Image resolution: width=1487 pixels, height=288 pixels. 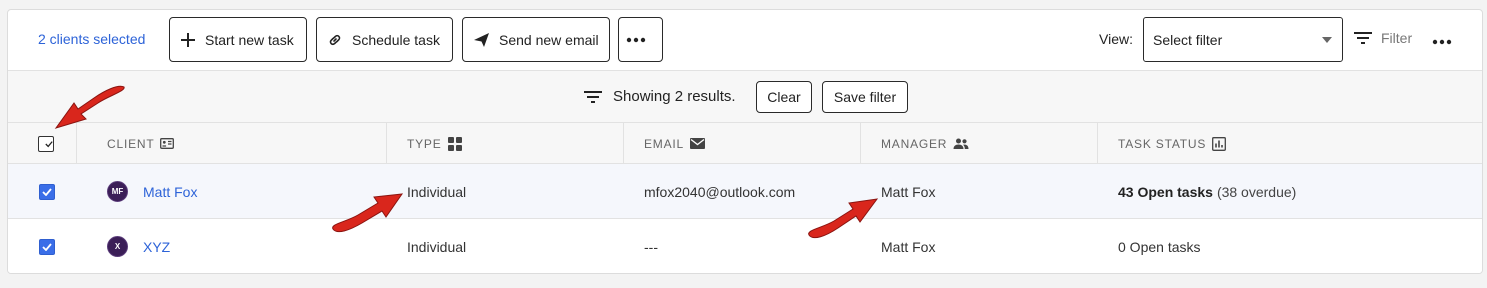 I want to click on clear-filter-button: Clear, so click(x=784, y=97).